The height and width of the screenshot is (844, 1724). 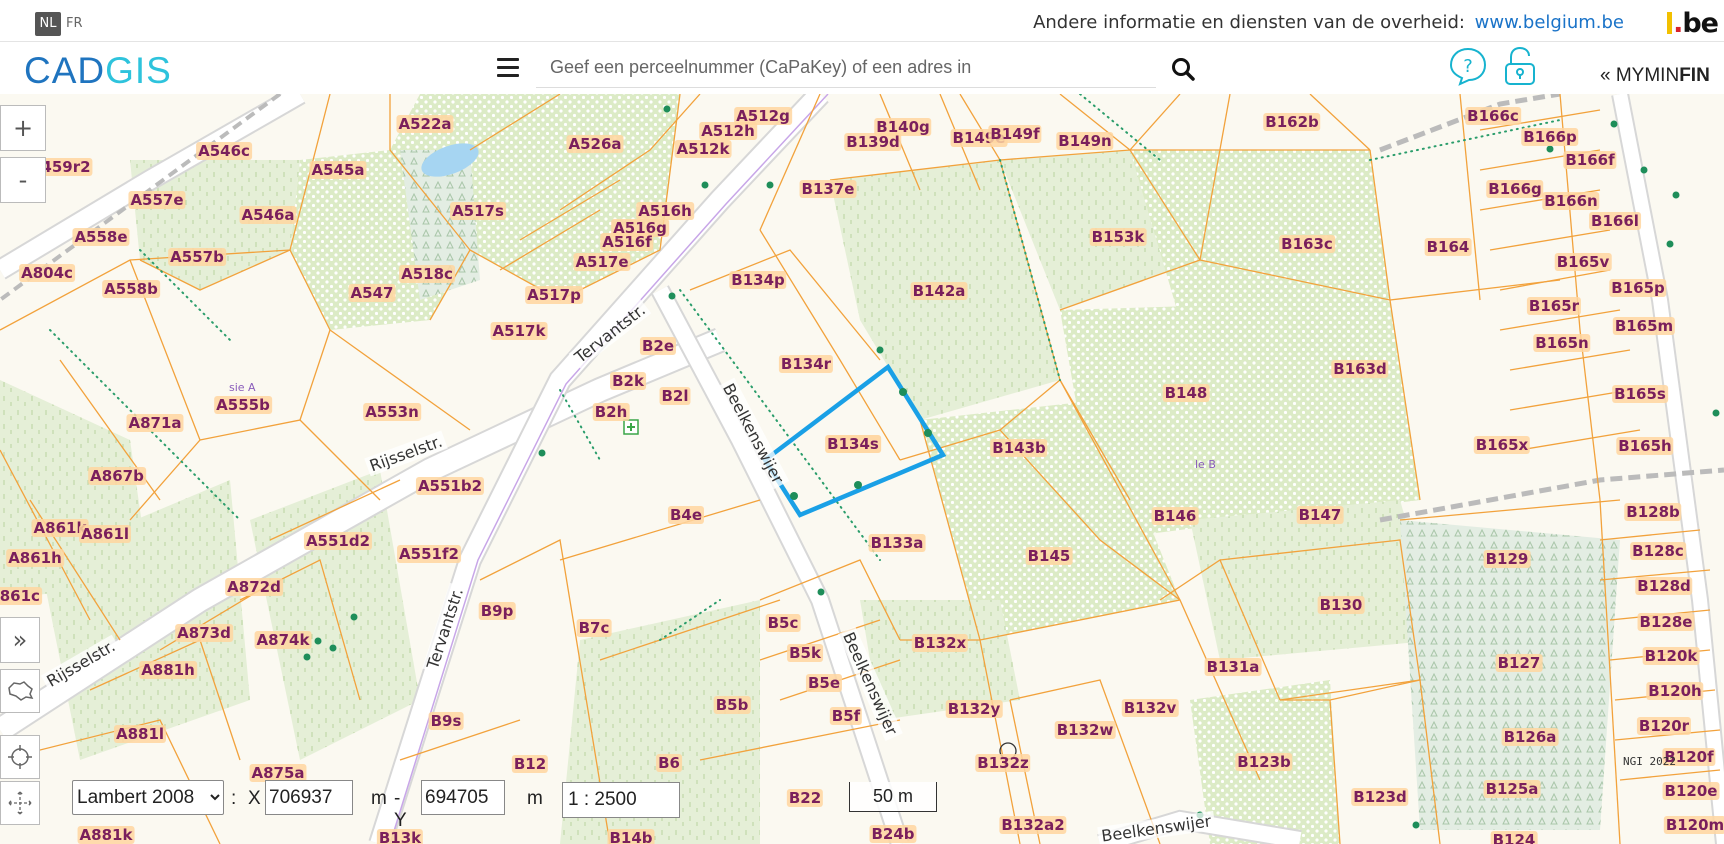 What do you see at coordinates (131, 289) in the screenshot?
I see `parcel-label: A558b` at bounding box center [131, 289].